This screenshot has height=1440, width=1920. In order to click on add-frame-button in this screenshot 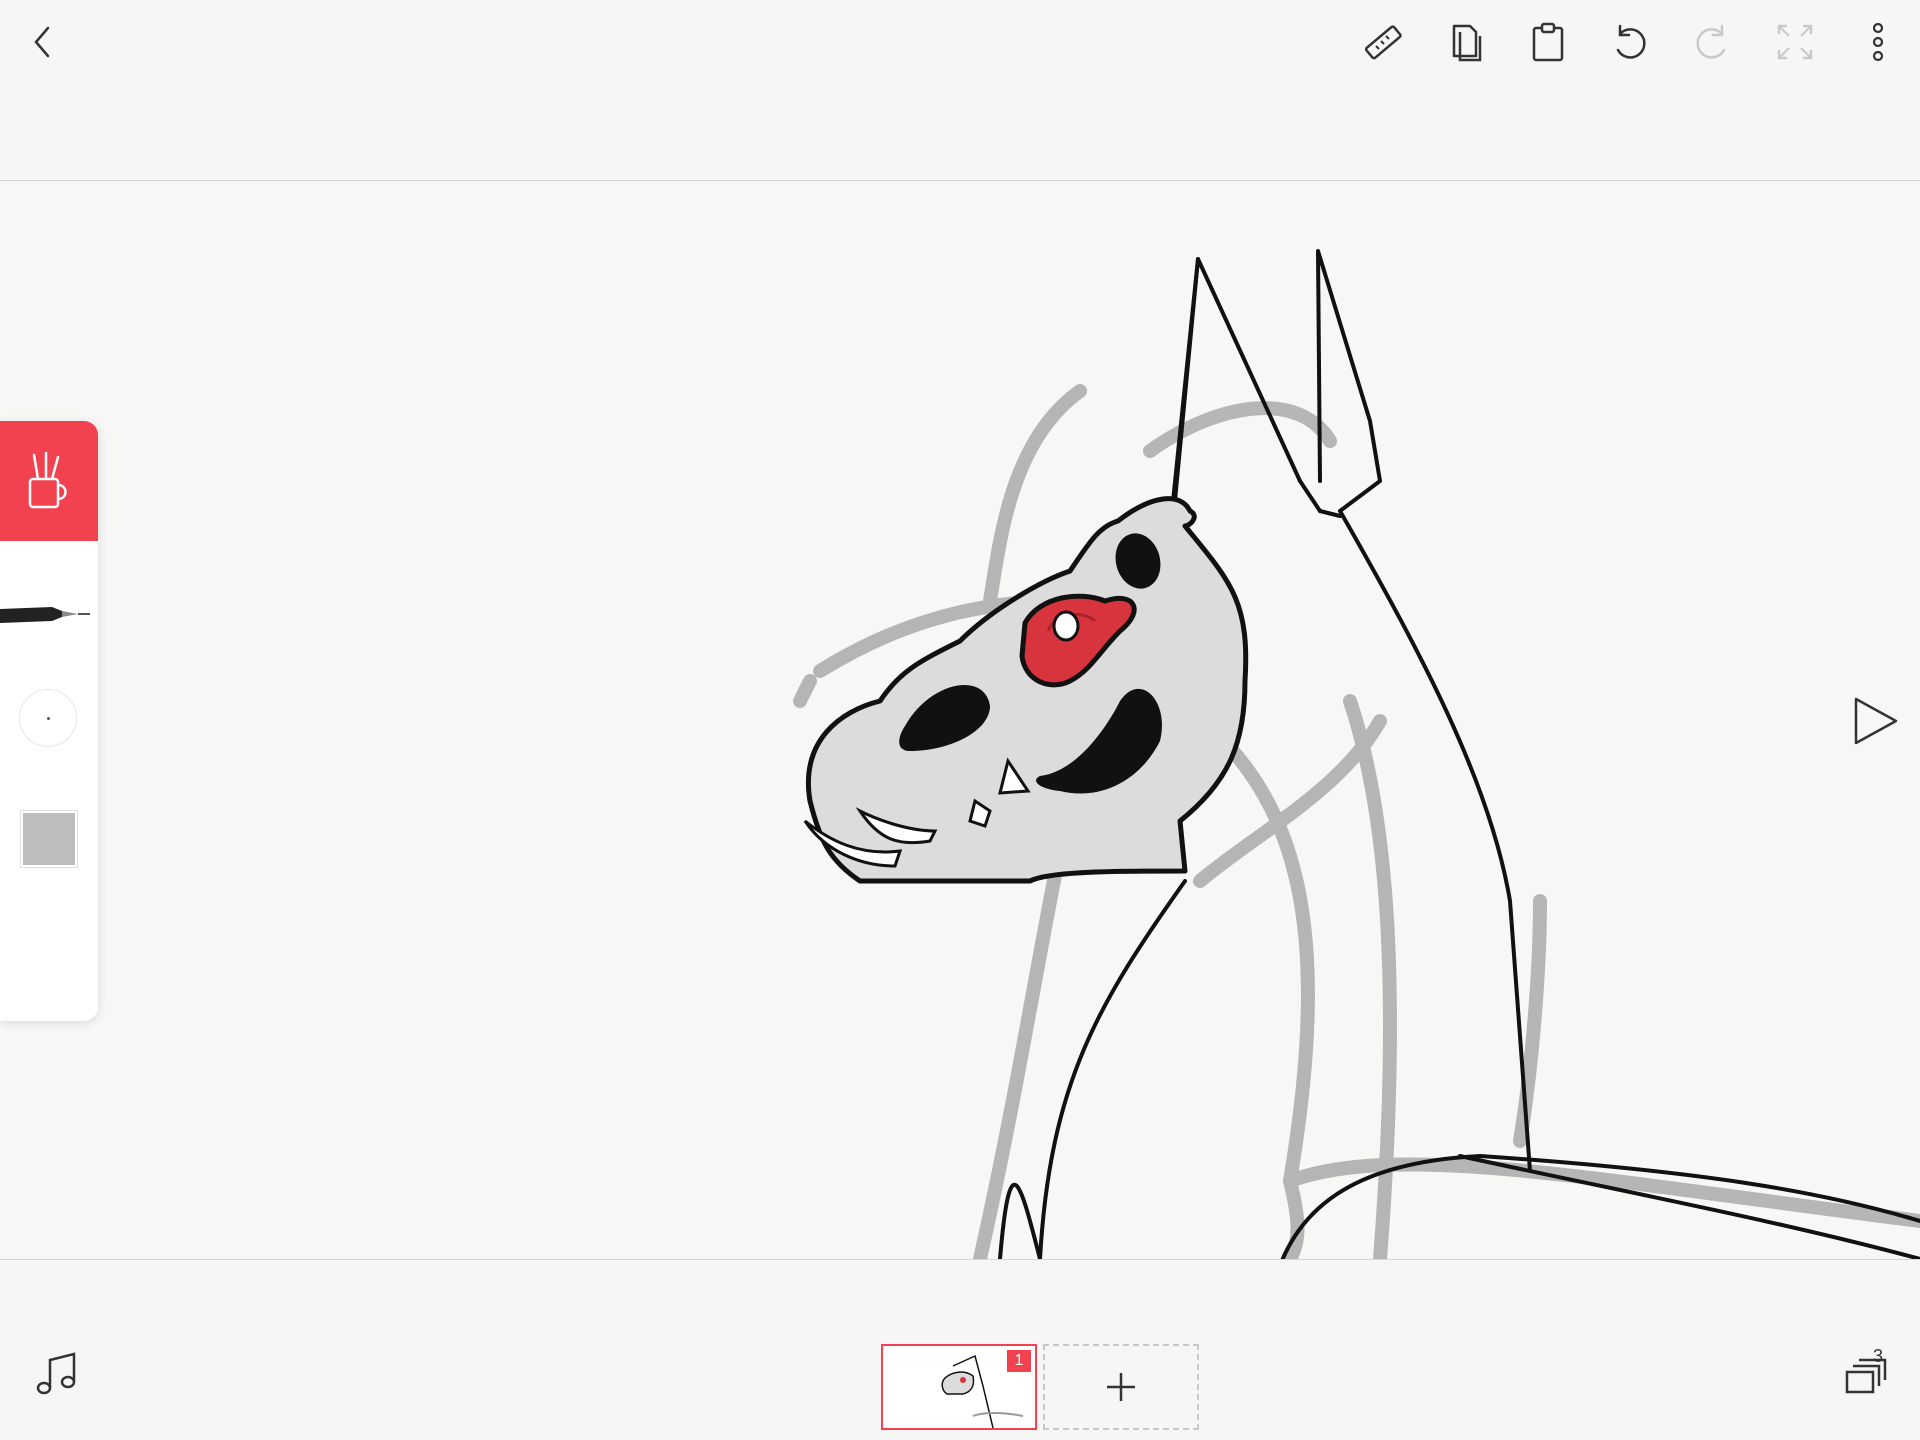, I will do `click(1121, 1387)`.